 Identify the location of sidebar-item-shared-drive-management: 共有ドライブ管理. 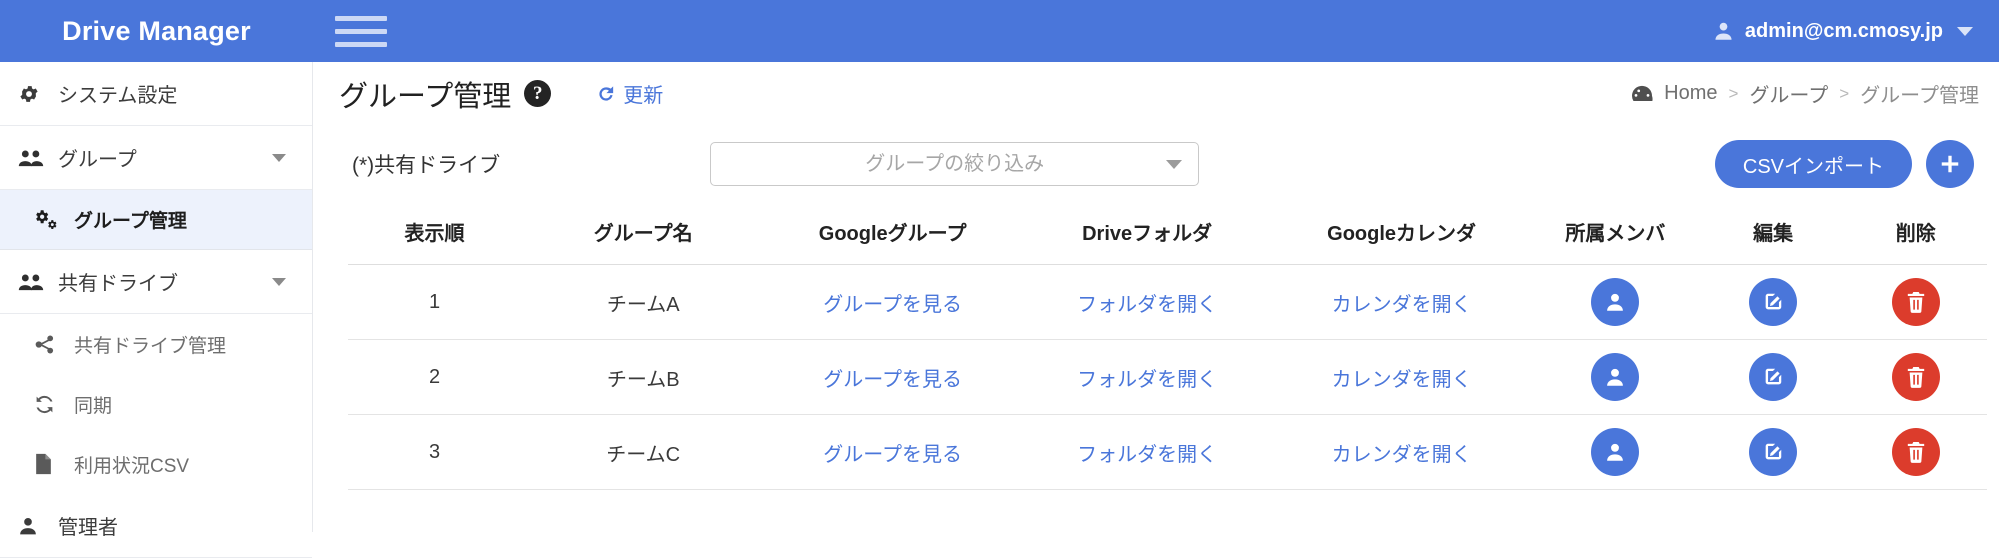
(156, 344).